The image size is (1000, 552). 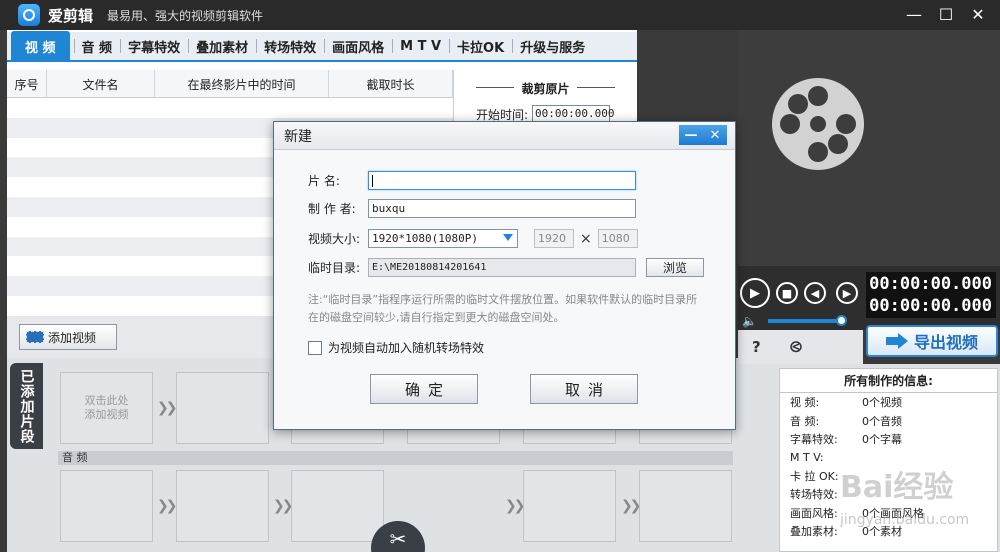 What do you see at coordinates (391, 84) in the screenshot?
I see `column-duration: 截取时长` at bounding box center [391, 84].